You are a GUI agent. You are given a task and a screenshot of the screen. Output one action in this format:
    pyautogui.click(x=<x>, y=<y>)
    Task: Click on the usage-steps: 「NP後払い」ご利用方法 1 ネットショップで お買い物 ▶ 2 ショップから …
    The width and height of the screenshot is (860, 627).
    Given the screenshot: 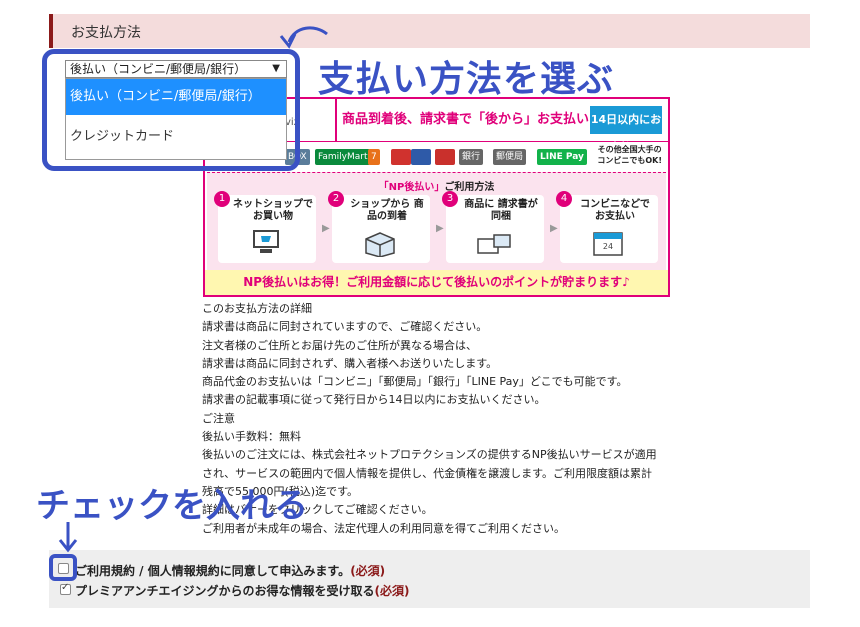 What is the action you would take?
    pyautogui.click(x=436, y=221)
    